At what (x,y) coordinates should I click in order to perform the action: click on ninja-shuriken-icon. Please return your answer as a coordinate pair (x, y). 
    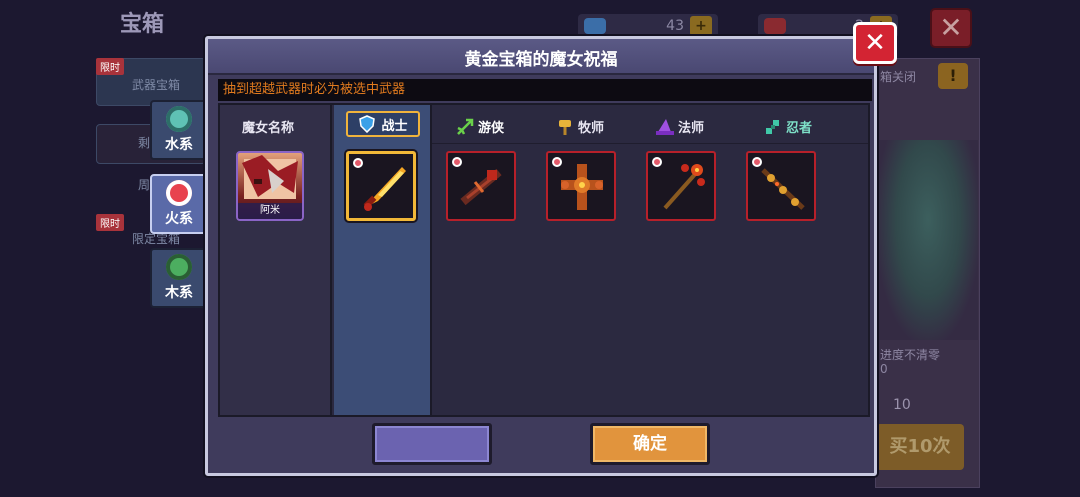
    Looking at the image, I should click on (772, 126).